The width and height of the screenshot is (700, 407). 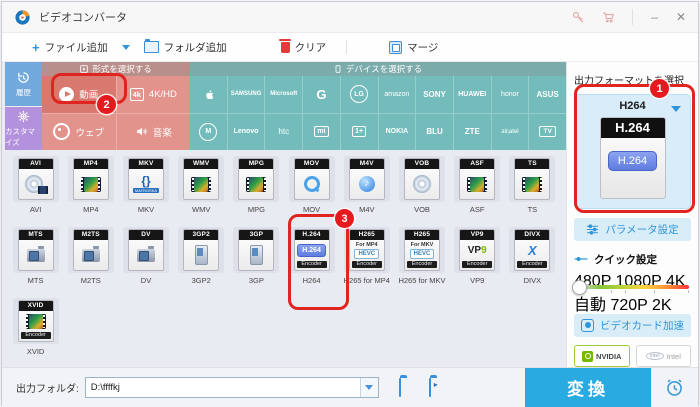 I want to click on format-type-section: 形式を選択する 動画 4k 4K/HD ウェブ 音楽, so click(x=116, y=106).